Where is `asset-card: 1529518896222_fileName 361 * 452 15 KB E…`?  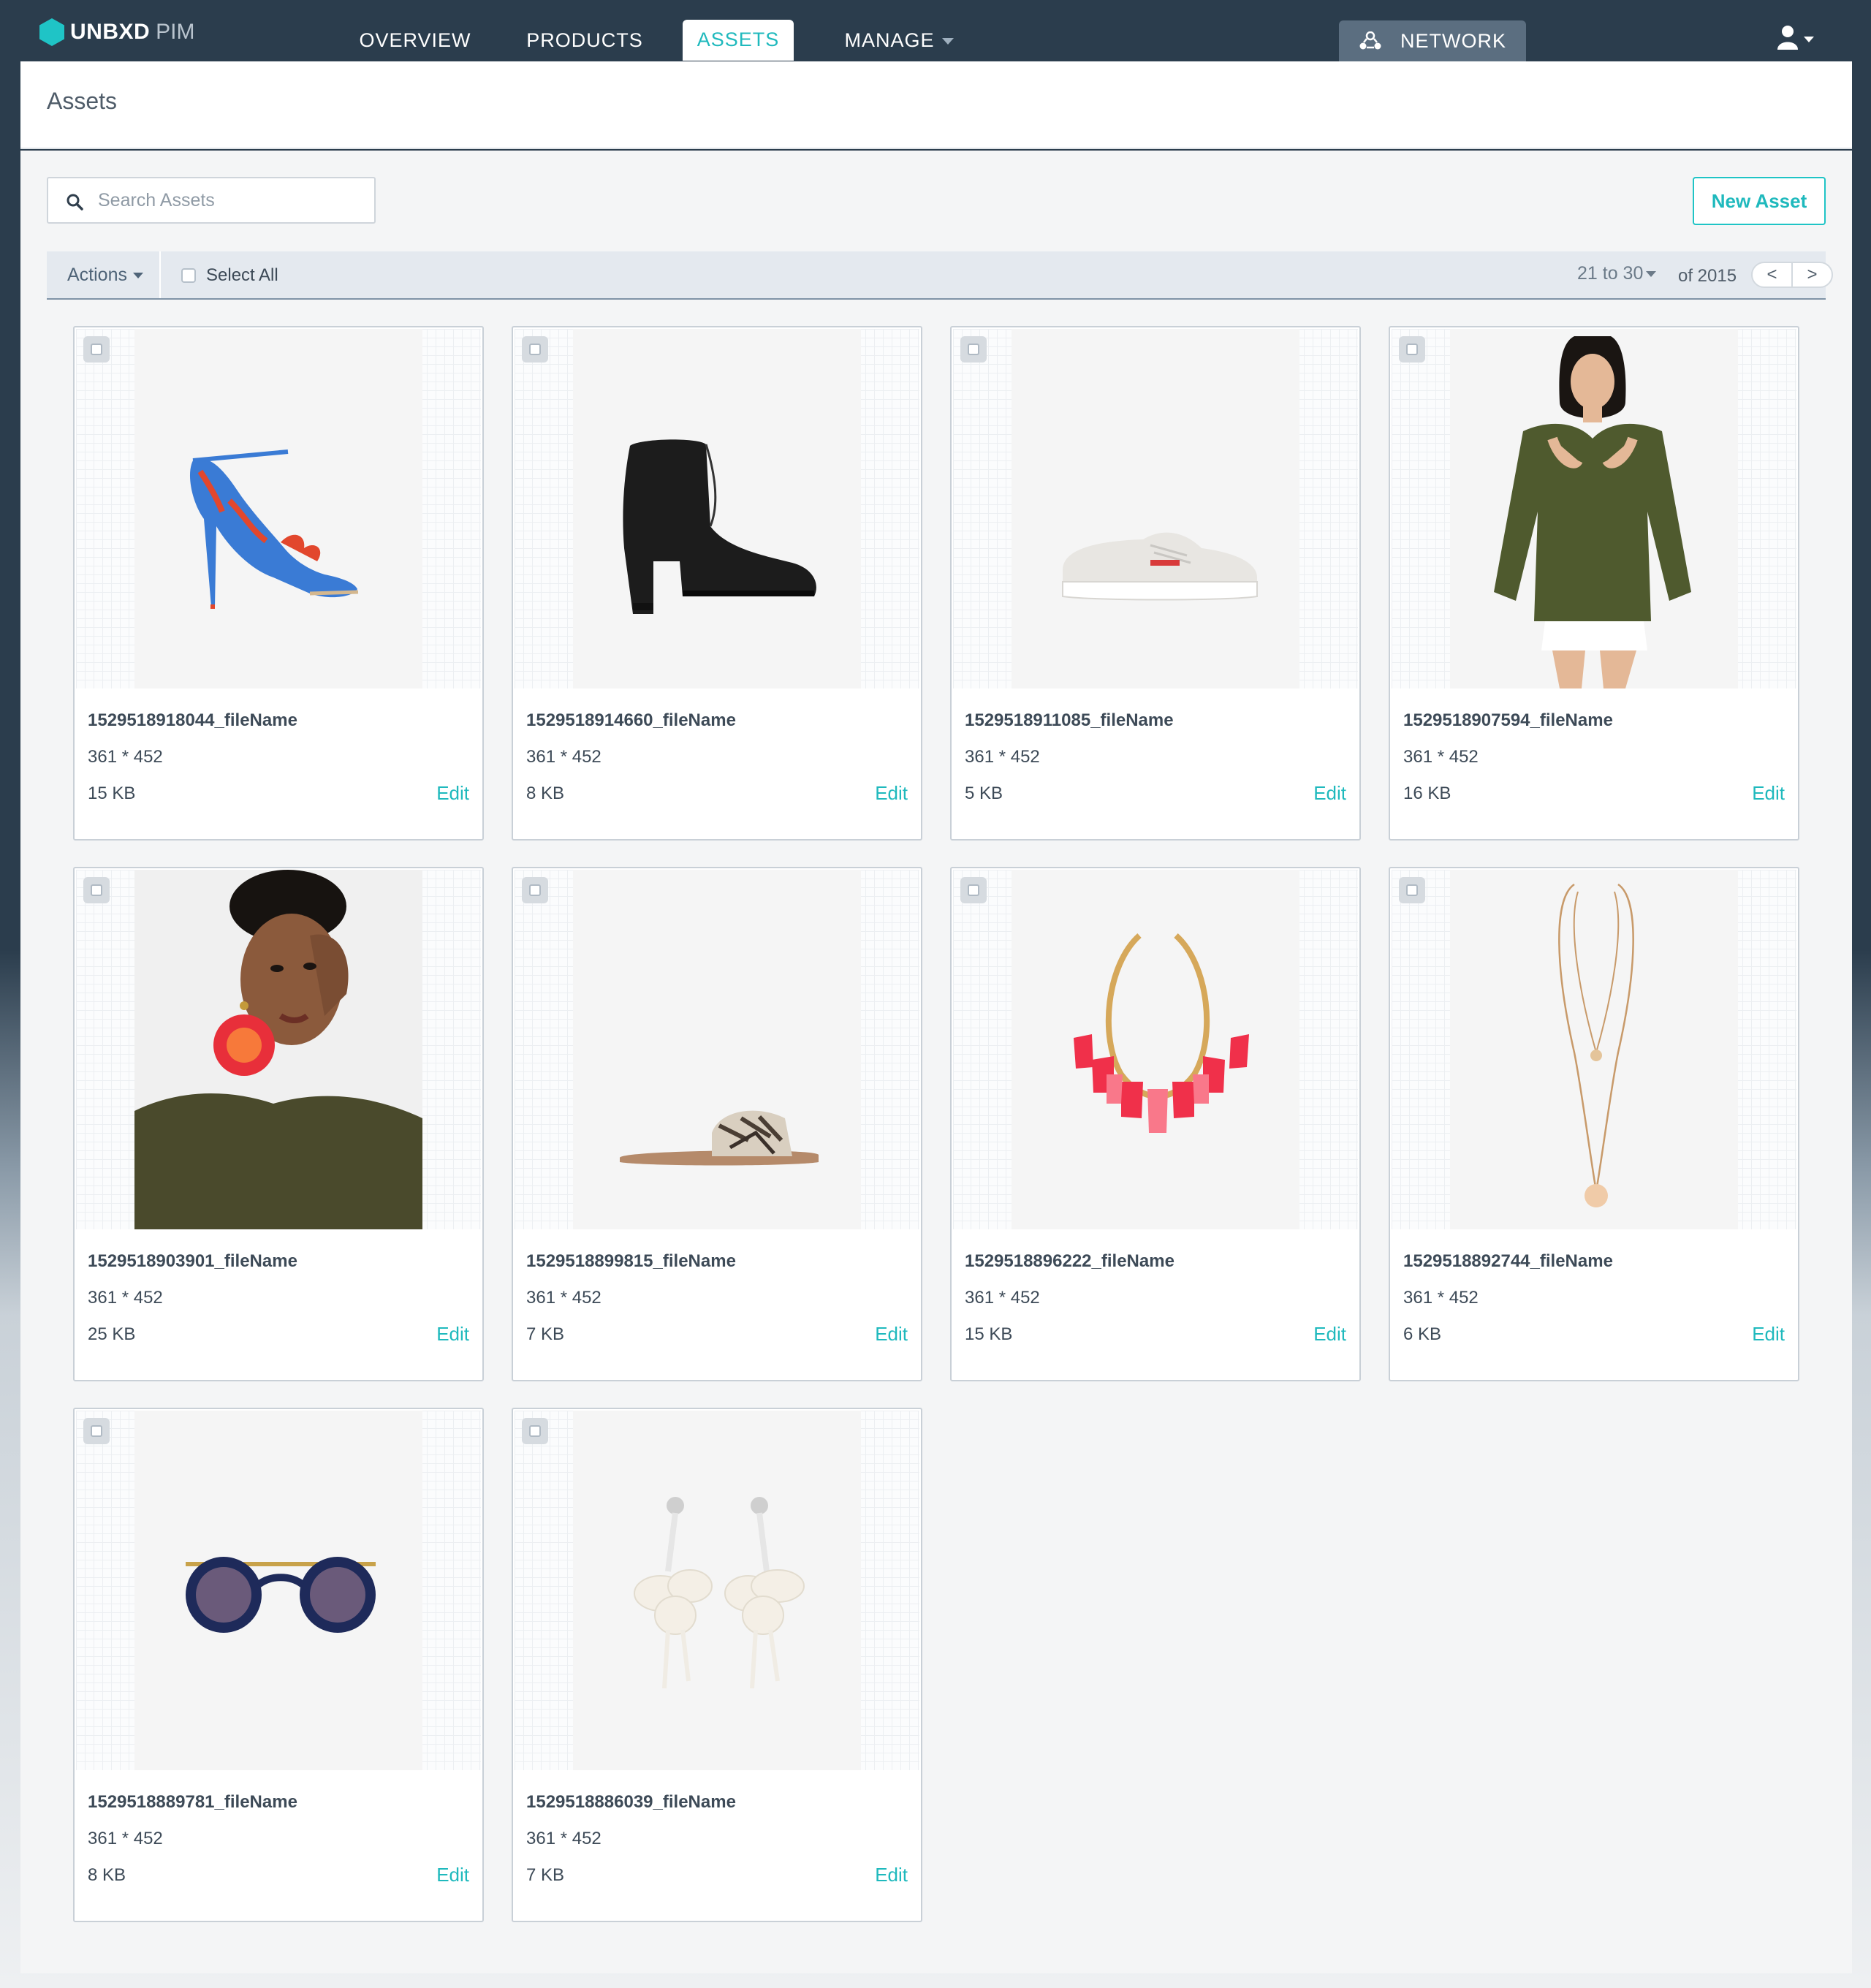
asset-card: 1529518896222_fileName 361 * 452 15 KB E… is located at coordinates (1155, 1124).